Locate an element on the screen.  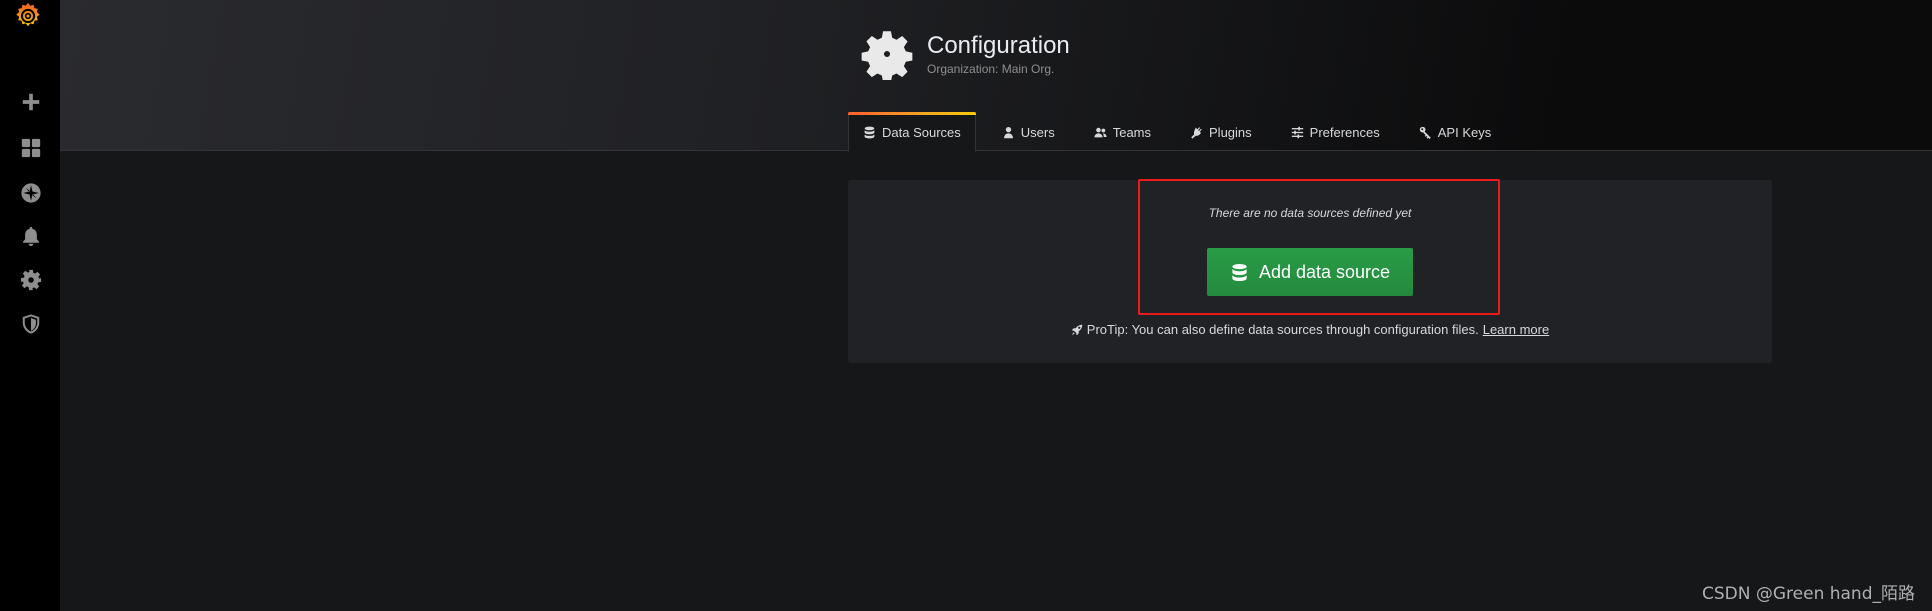
tab-preferences: Preferences is located at coordinates (1331, 132).